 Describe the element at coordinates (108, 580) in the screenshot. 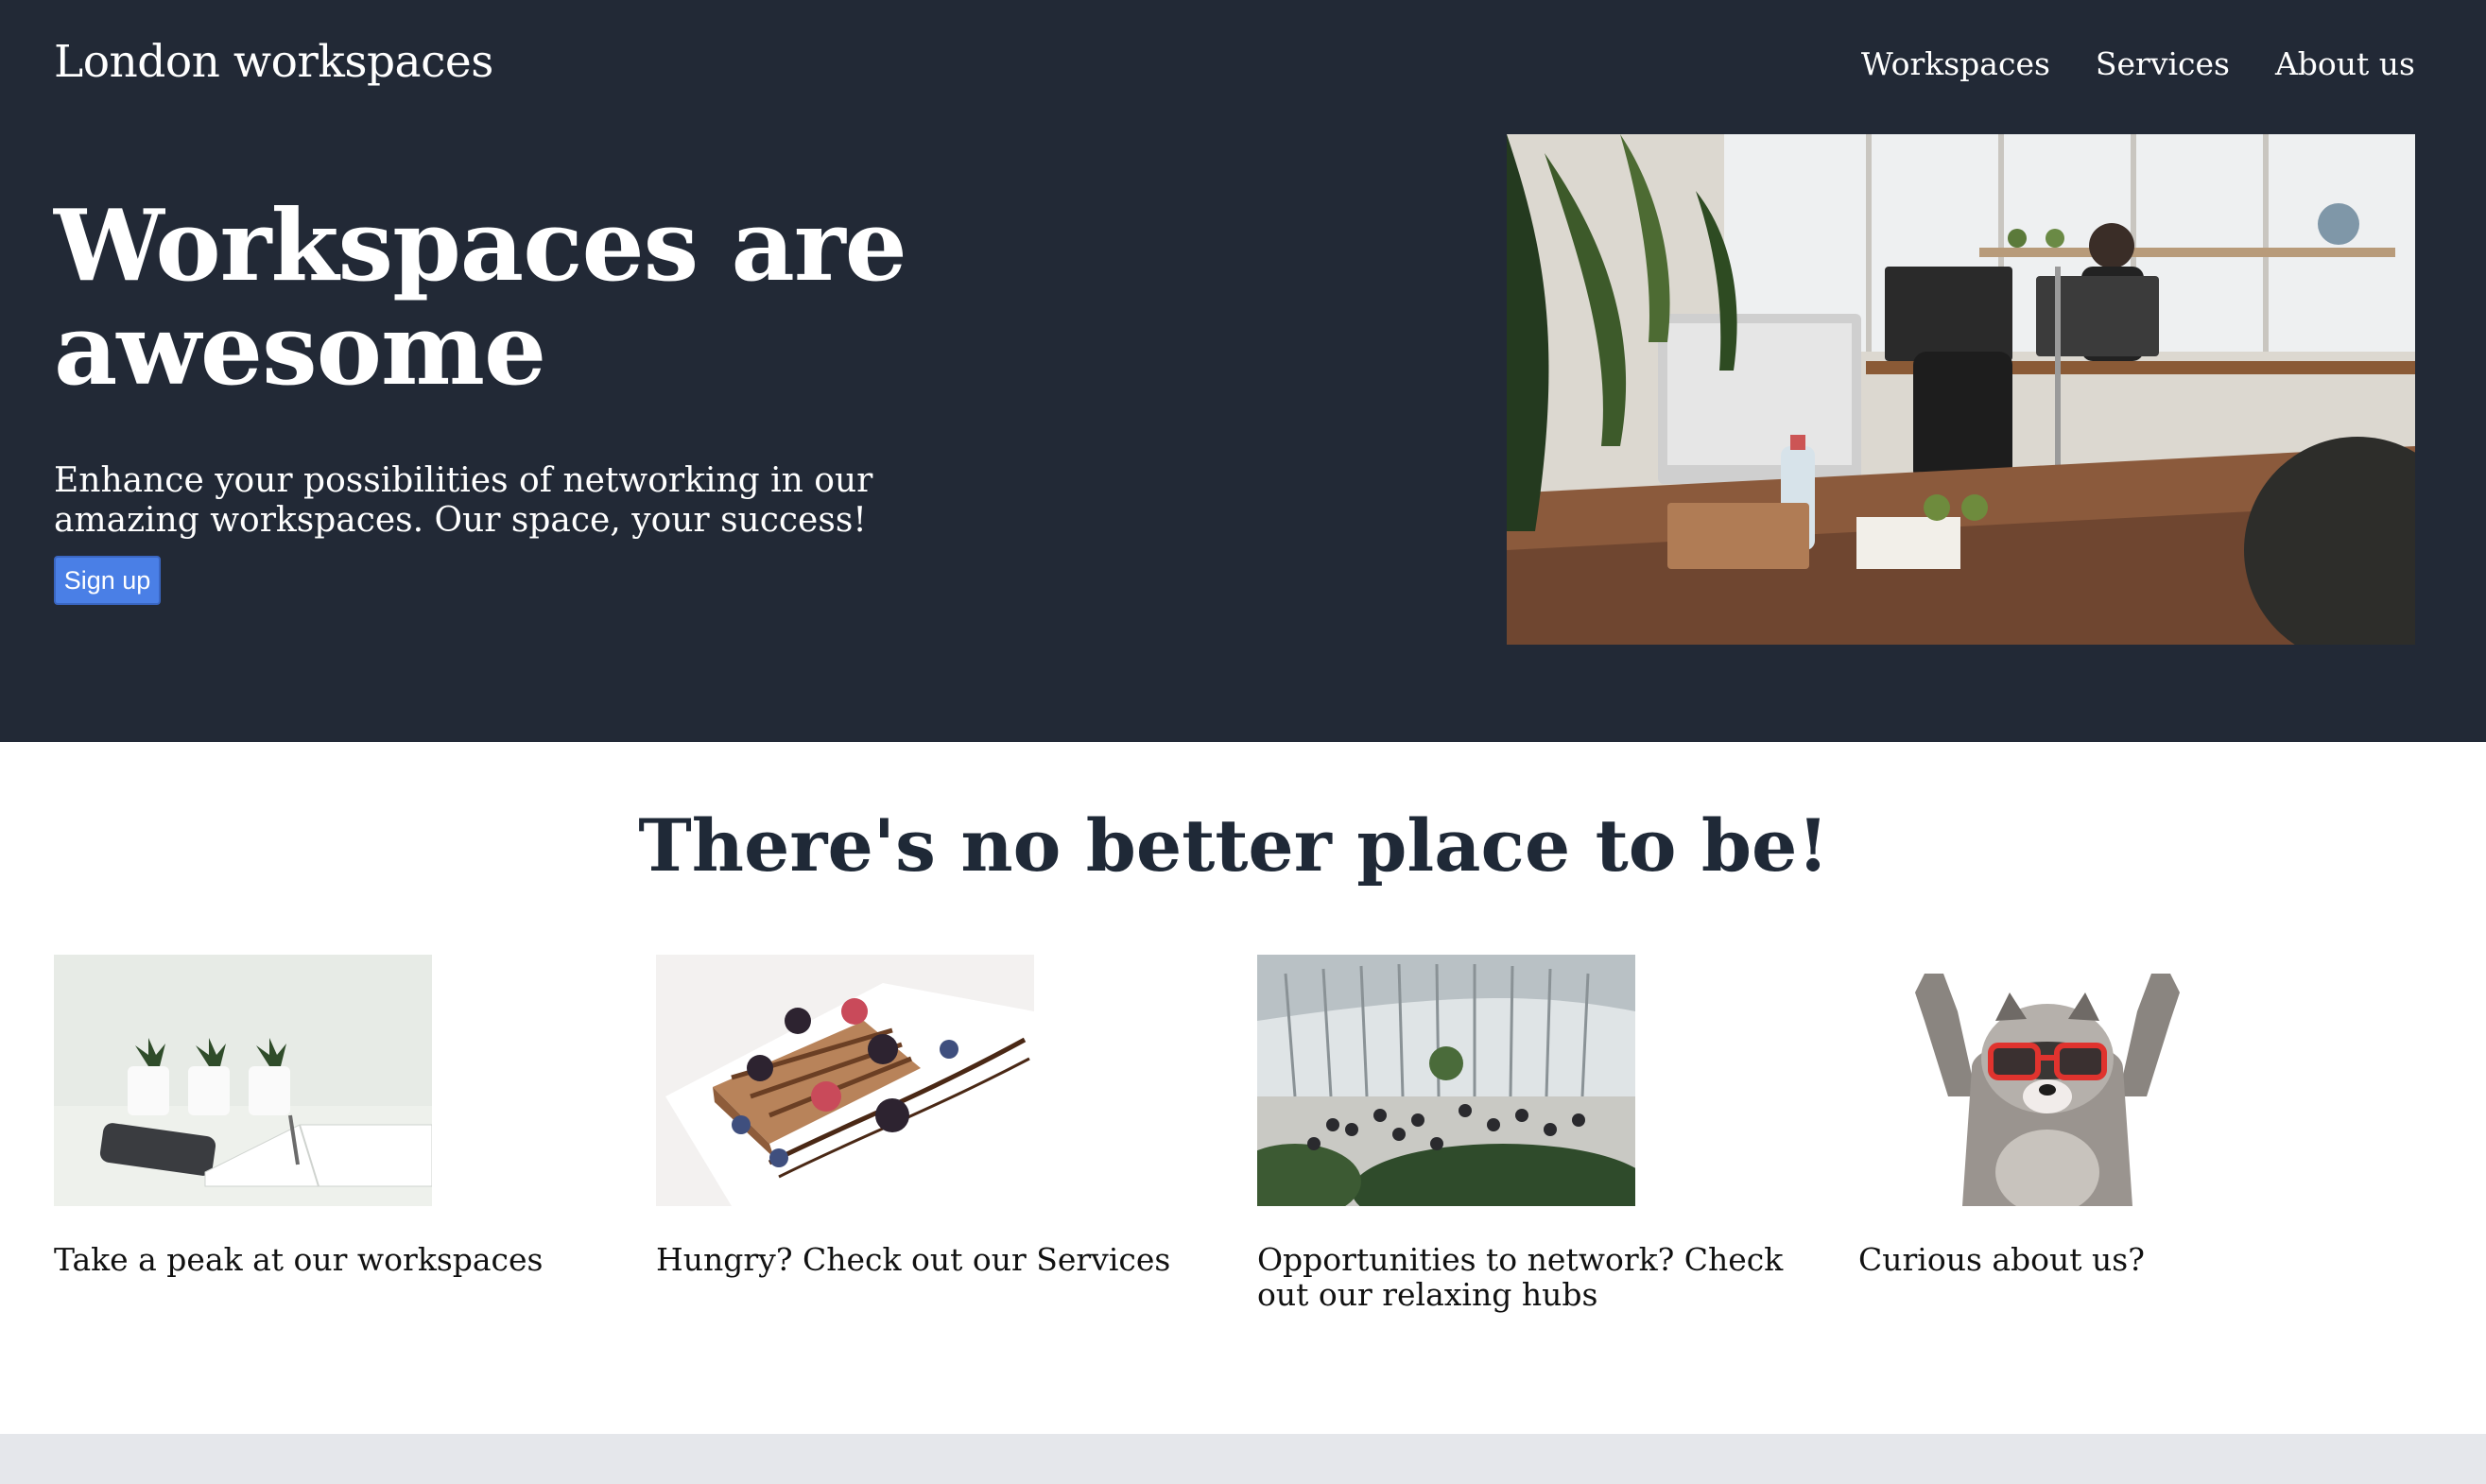

I see `sign-up-button: Sign up` at that location.